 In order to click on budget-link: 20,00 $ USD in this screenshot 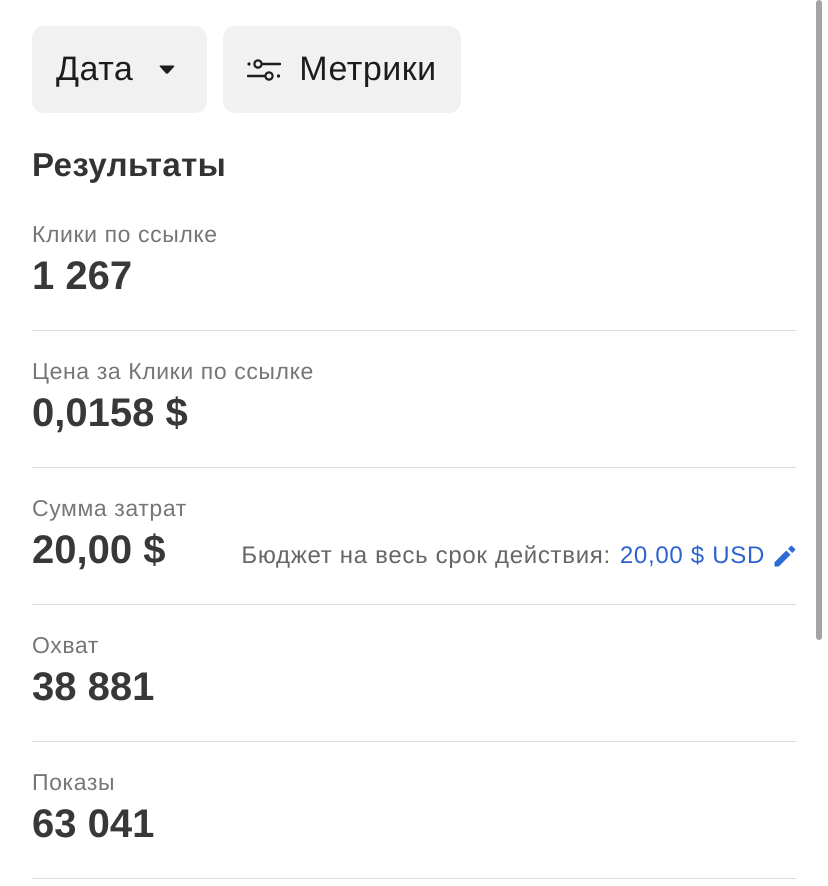, I will do `click(692, 556)`.